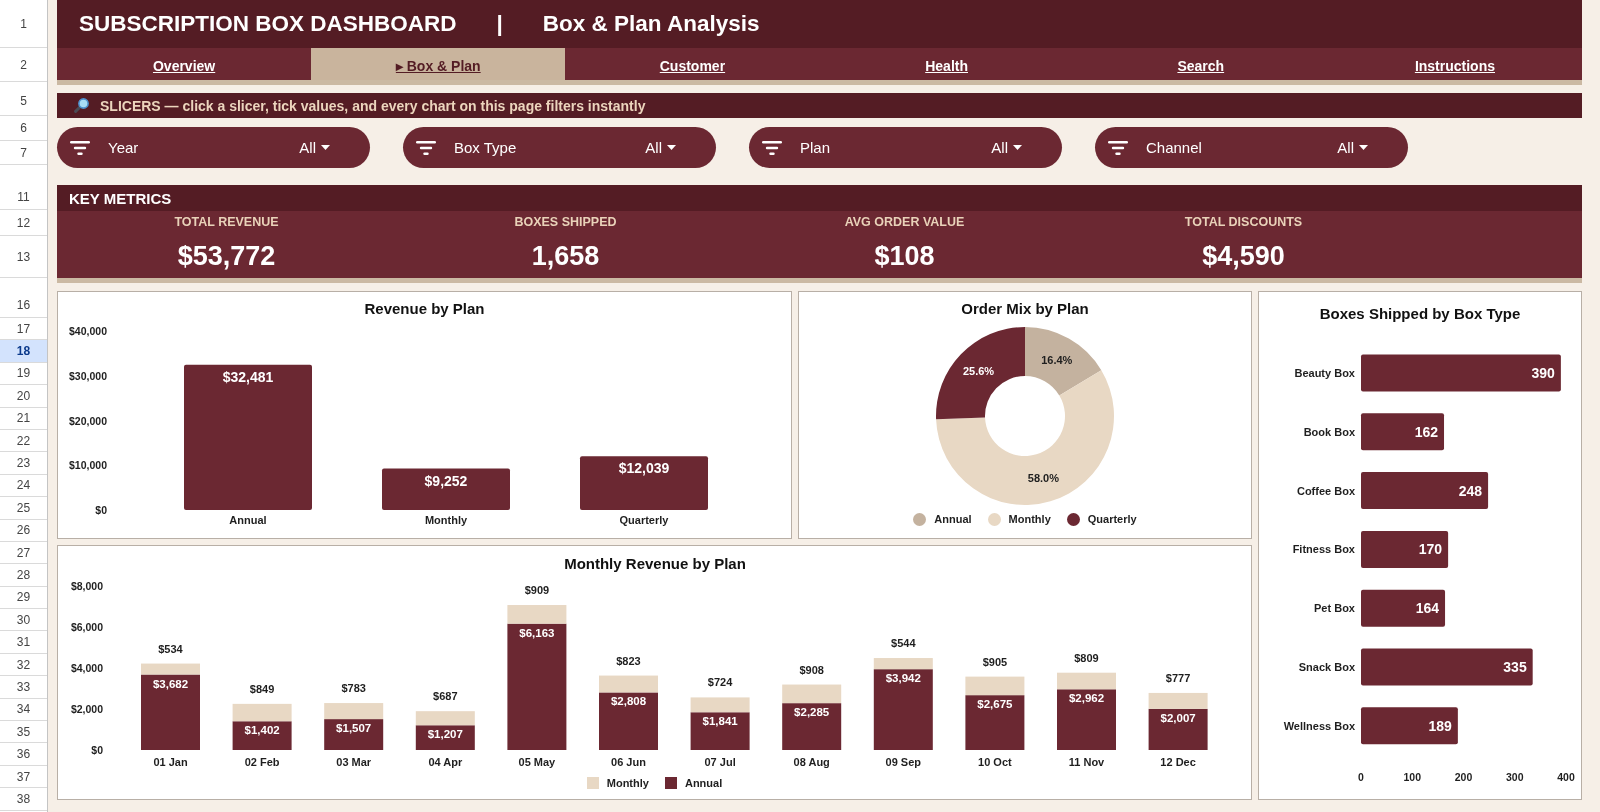  Describe the element at coordinates (445, 696) in the screenshot. I see `value-label: $687` at that location.